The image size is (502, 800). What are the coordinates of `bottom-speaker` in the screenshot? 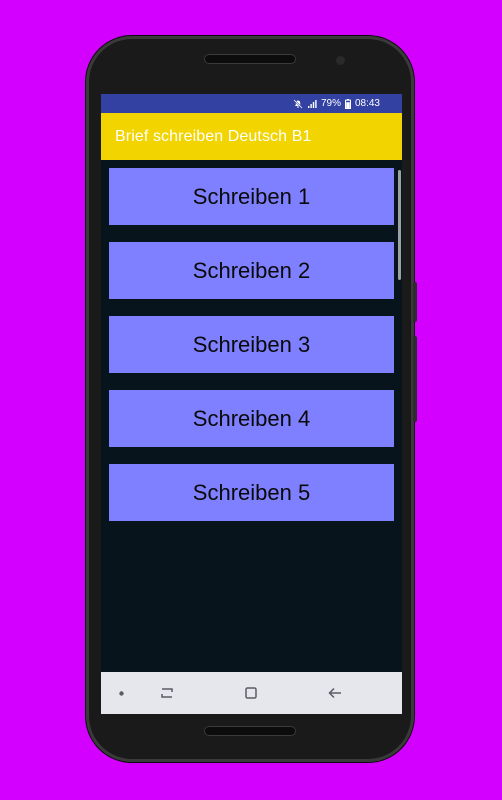 It's located at (250, 731).